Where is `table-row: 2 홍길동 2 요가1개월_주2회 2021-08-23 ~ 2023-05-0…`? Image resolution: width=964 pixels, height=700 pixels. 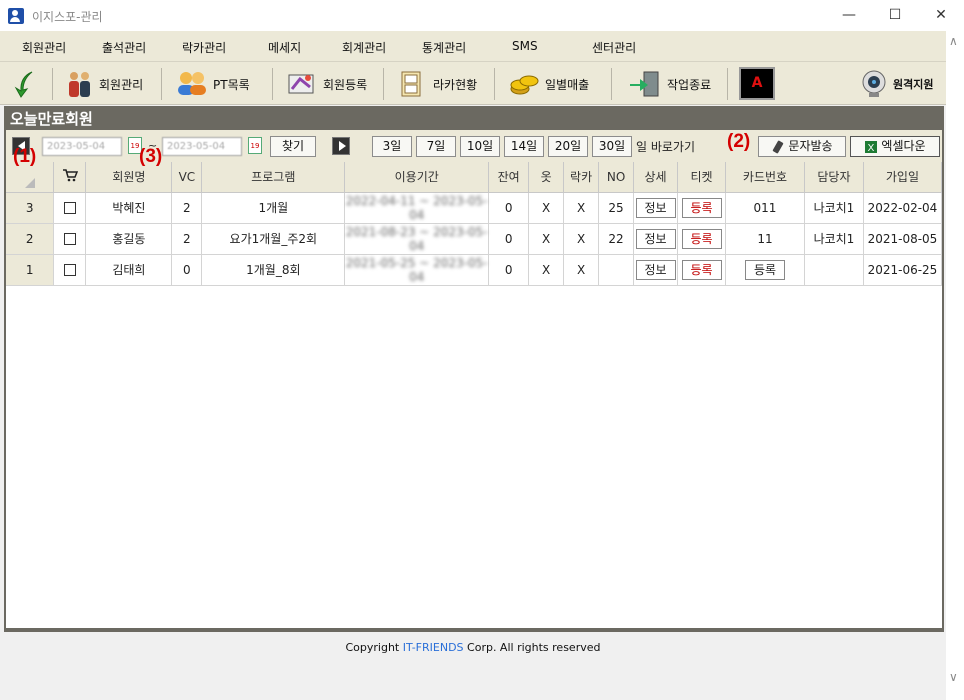
table-row: 2 홍길동 2 요가1개월_주2회 2021-08-23 ~ 2023-05-0… is located at coordinates (474, 239).